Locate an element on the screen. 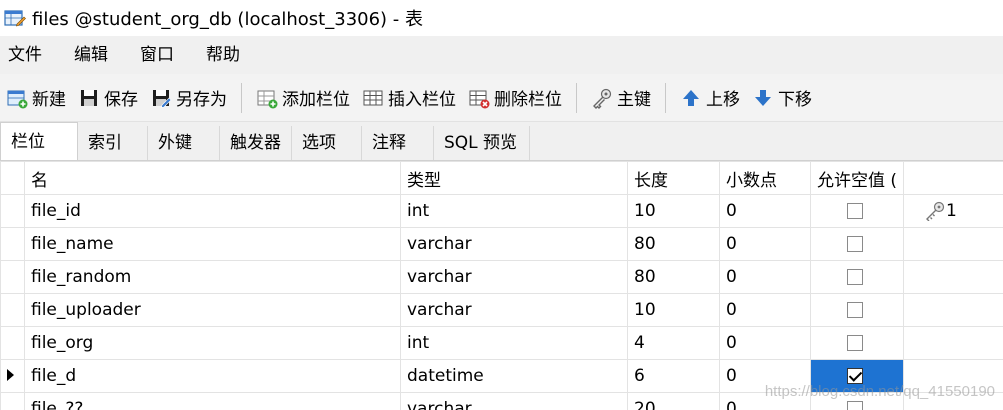  nullable-checkbox-checked is located at coordinates (855, 376).